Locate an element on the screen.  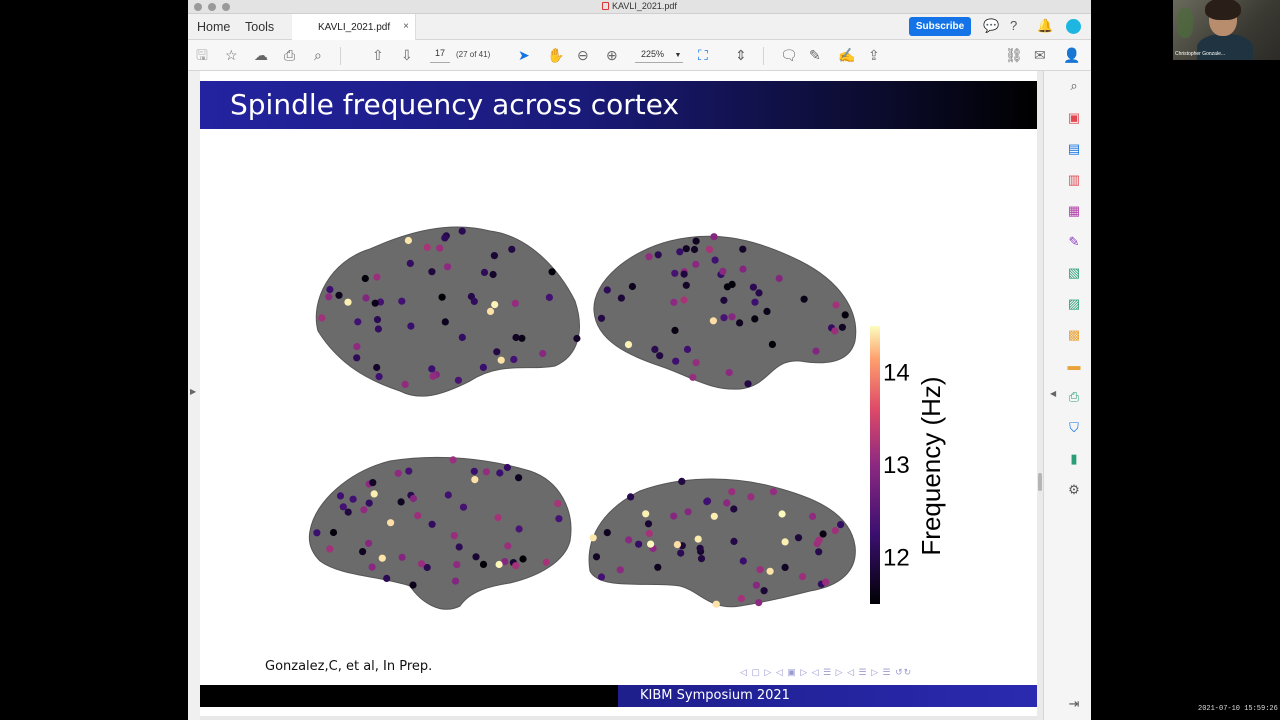
email-icon: ✉ is located at coordinates (1040, 55).